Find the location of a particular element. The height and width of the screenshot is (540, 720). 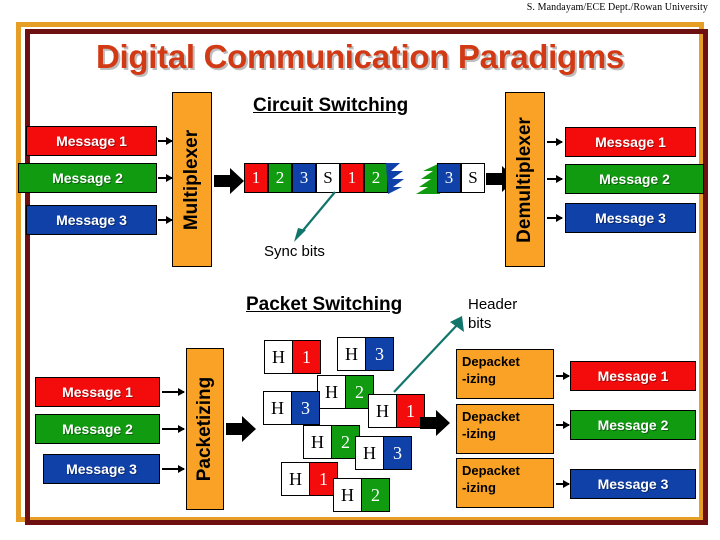

circuit-input-message-1: Message 1 is located at coordinates (91, 141).